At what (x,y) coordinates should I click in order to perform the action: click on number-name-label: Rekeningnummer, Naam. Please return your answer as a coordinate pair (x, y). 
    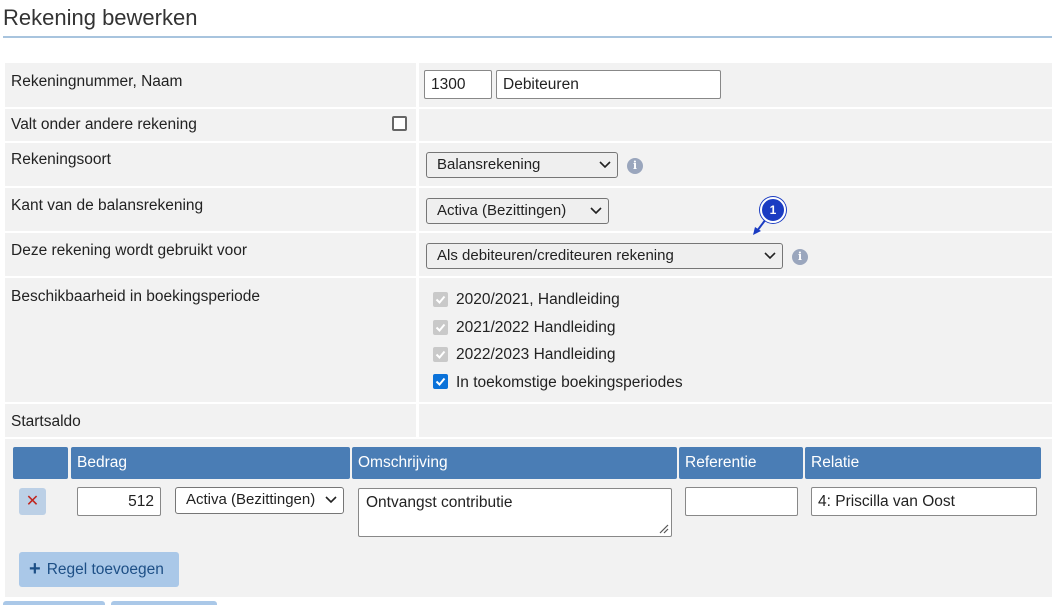
    Looking at the image, I should click on (97, 81).